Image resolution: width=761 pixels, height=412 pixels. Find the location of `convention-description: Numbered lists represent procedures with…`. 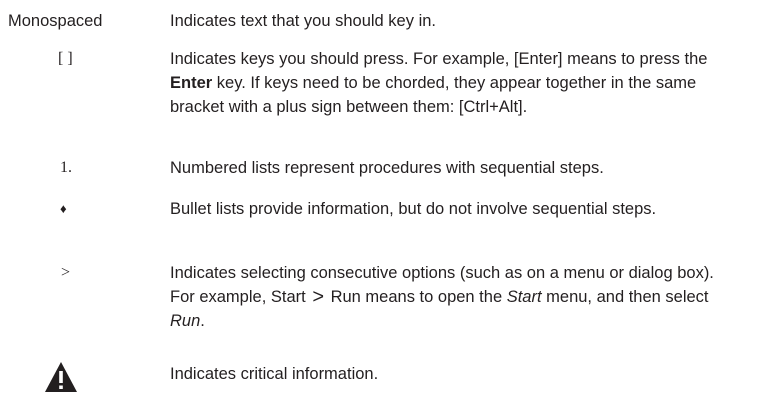

convention-description: Numbered lists represent procedures with… is located at coordinates (387, 168).